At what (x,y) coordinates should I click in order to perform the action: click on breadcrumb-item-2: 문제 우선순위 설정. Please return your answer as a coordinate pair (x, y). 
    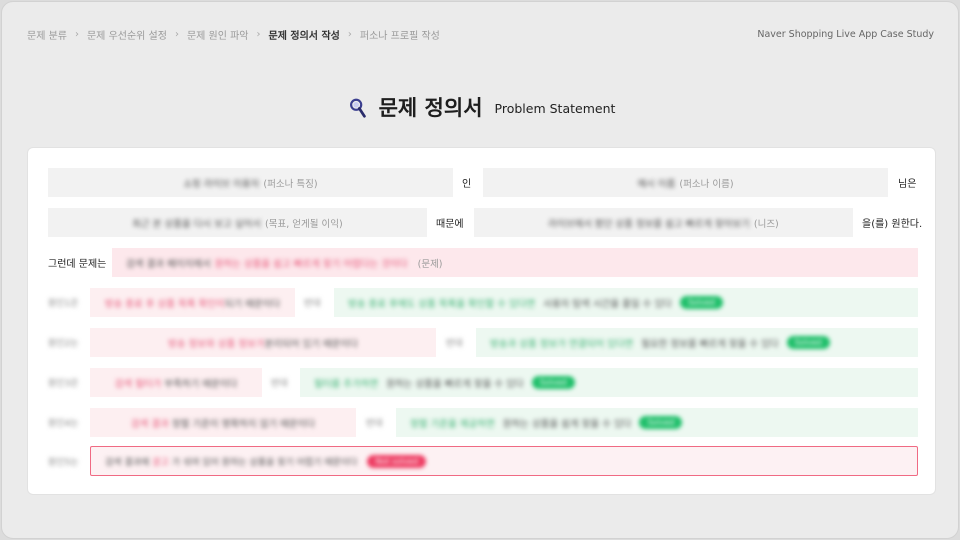
    Looking at the image, I should click on (127, 34).